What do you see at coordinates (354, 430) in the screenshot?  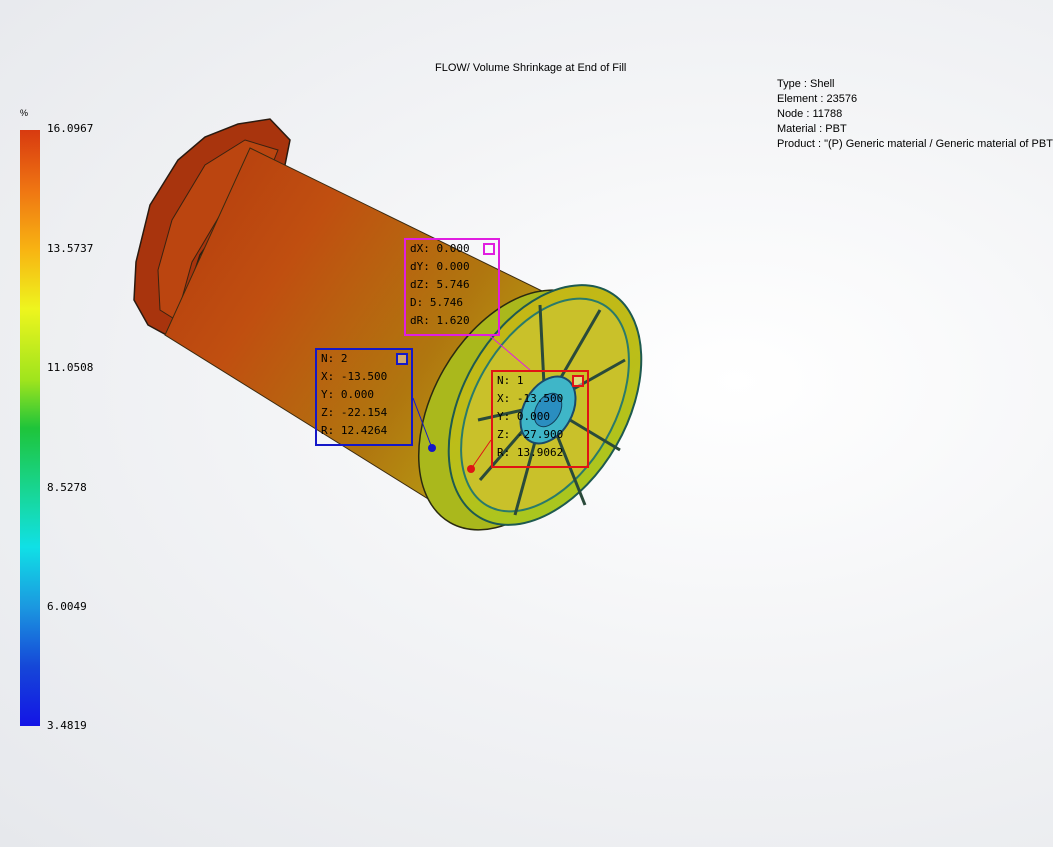 I see `probe-line: R: 12.4264` at bounding box center [354, 430].